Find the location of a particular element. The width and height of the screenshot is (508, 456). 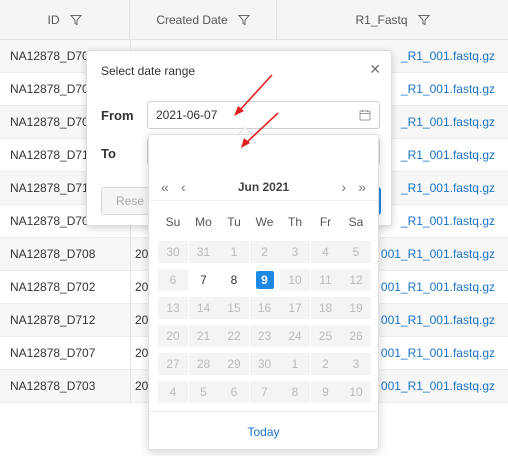

calendar-day: 20 is located at coordinates (173, 336).